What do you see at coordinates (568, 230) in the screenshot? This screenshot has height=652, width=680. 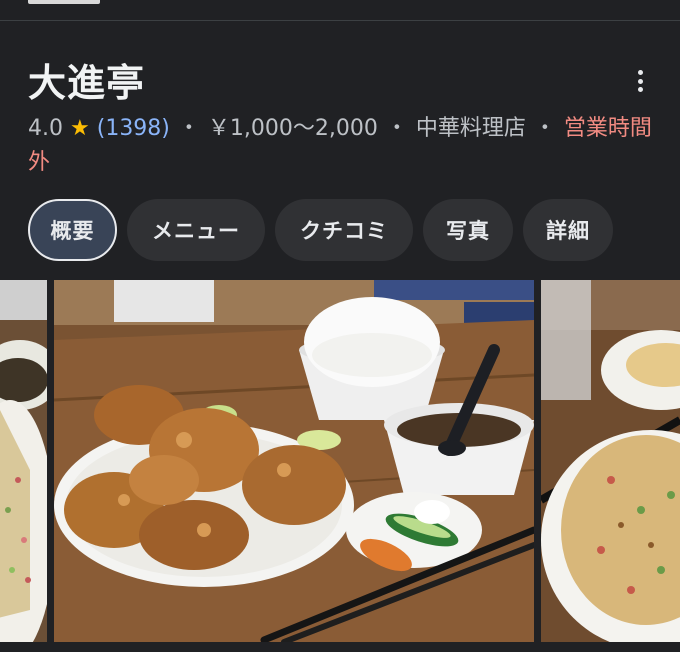 I see `tab-details: 詳細` at bounding box center [568, 230].